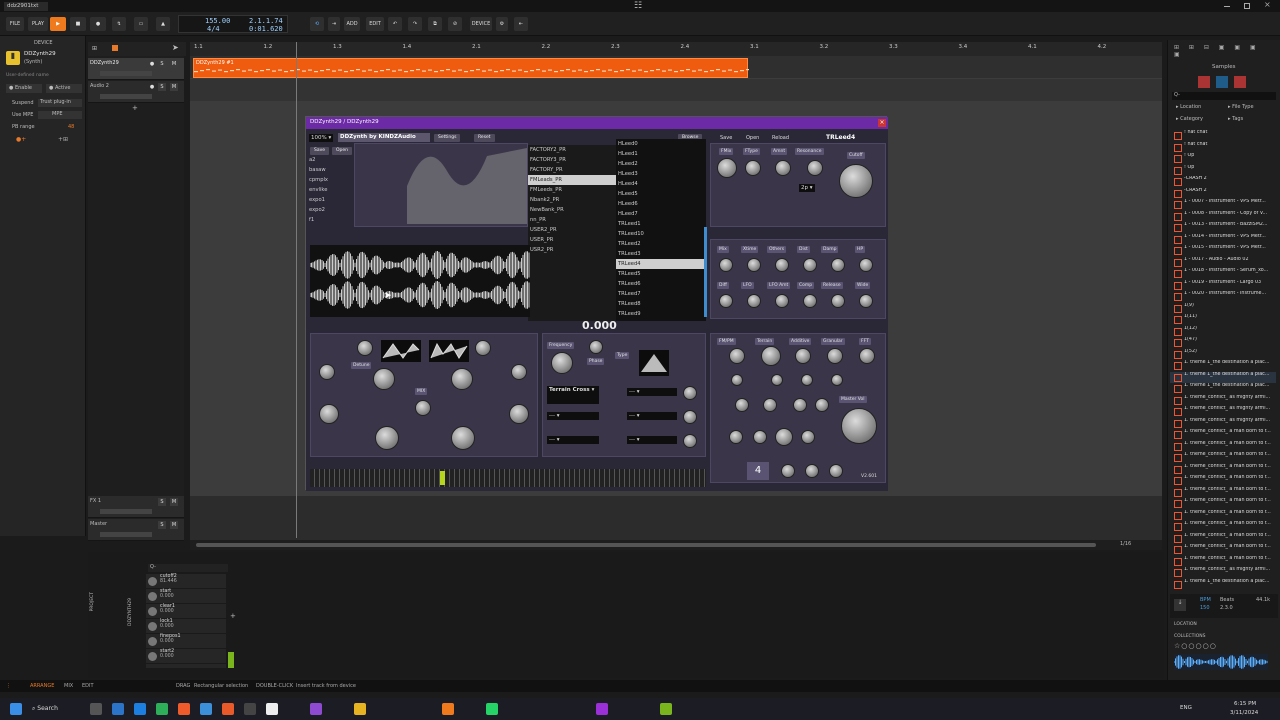 The width and height of the screenshot is (1280, 720). Describe the element at coordinates (784, 437) in the screenshot. I see `env-knob-s` at that location.